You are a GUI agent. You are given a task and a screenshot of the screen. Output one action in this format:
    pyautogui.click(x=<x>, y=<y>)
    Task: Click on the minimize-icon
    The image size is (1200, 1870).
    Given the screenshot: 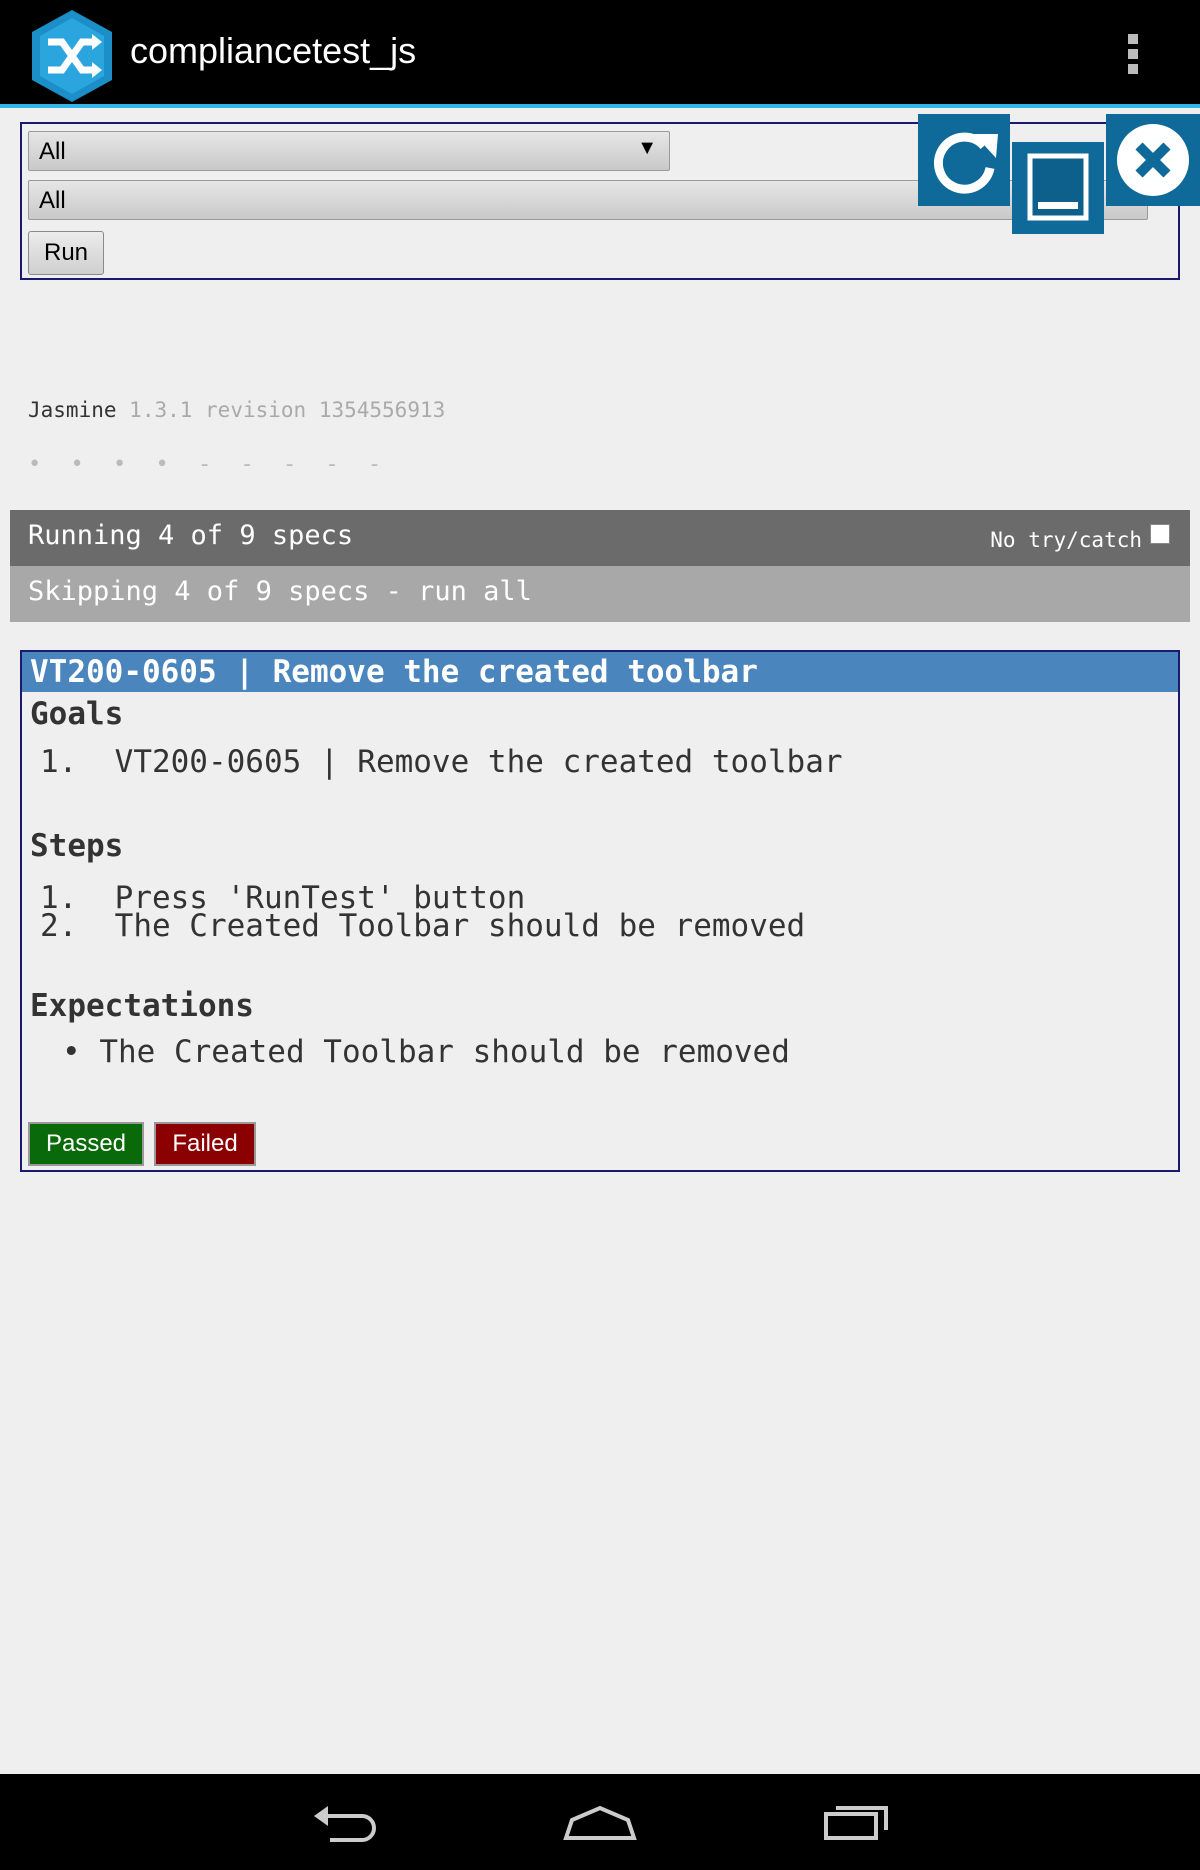 What is the action you would take?
    pyautogui.click(x=1058, y=187)
    